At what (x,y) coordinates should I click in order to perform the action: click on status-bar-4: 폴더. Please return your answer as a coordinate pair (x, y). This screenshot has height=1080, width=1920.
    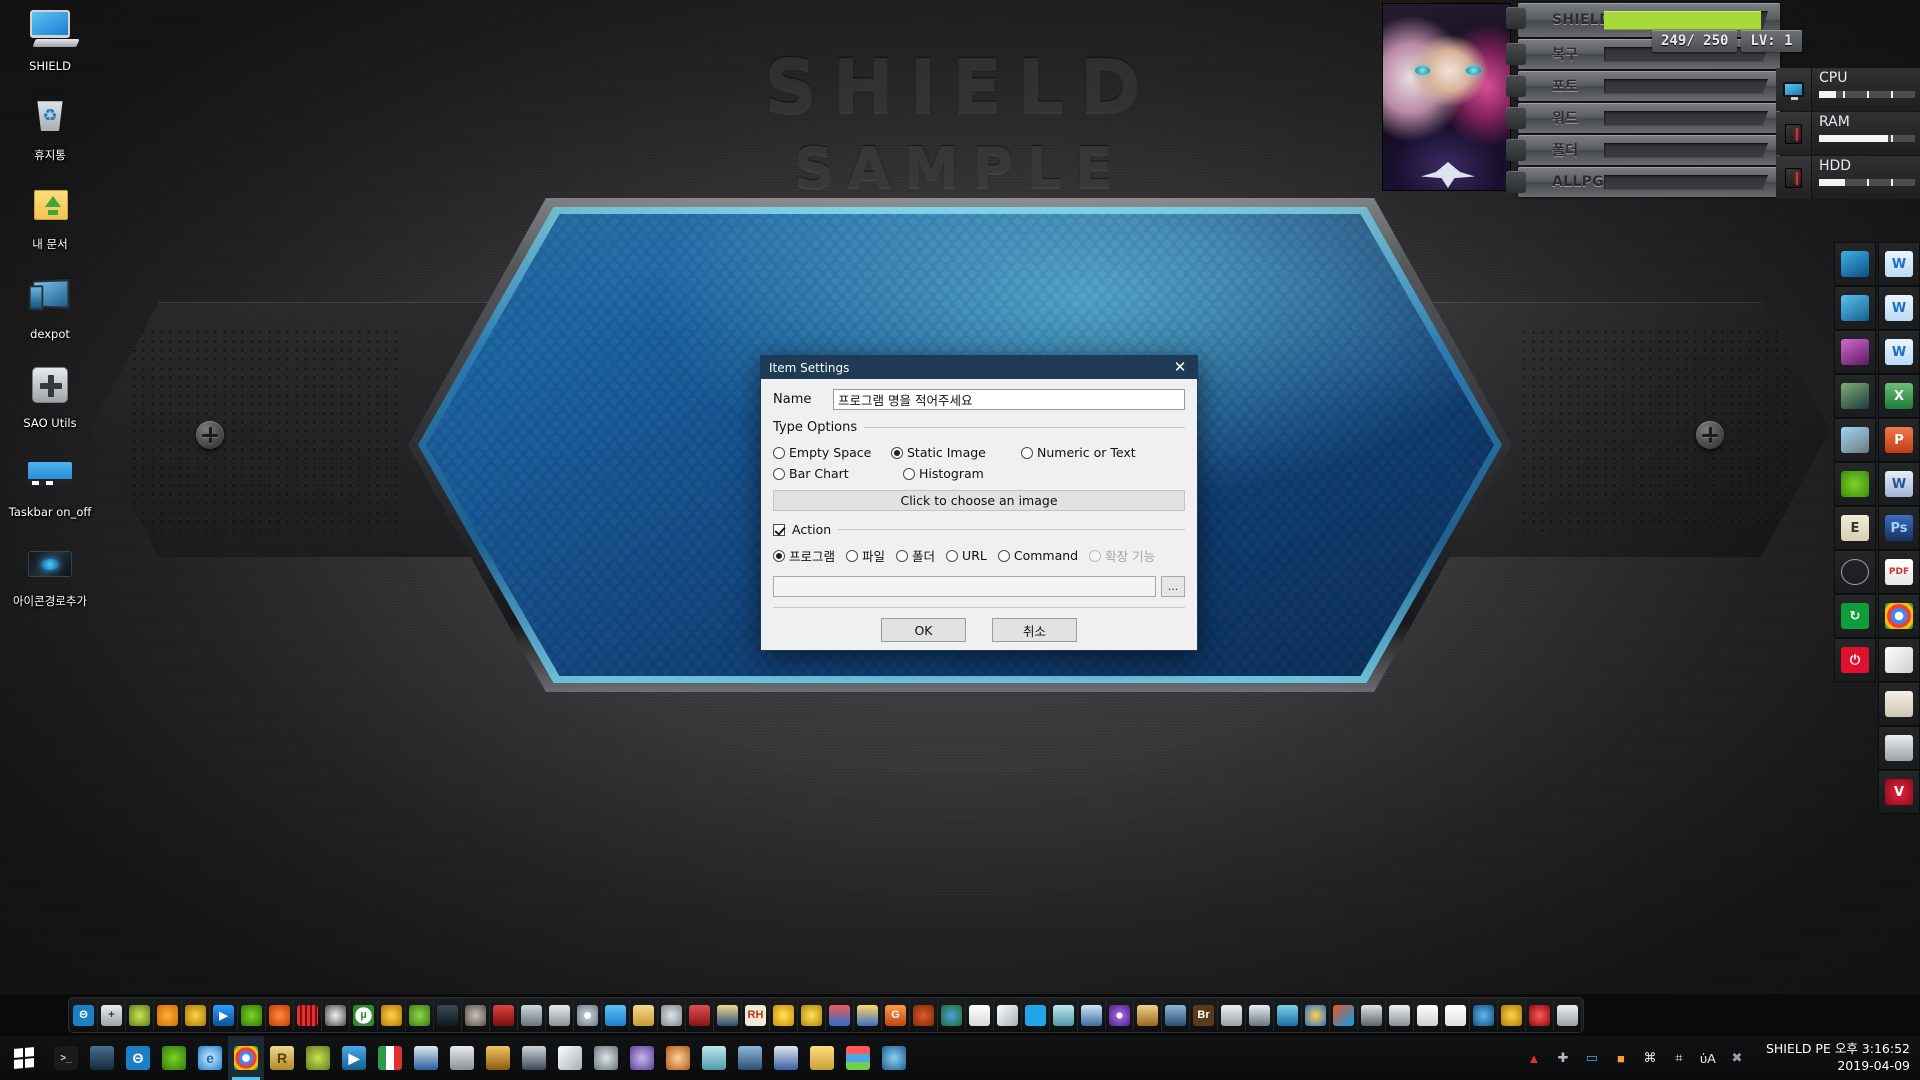
    Looking at the image, I should click on (1643, 150).